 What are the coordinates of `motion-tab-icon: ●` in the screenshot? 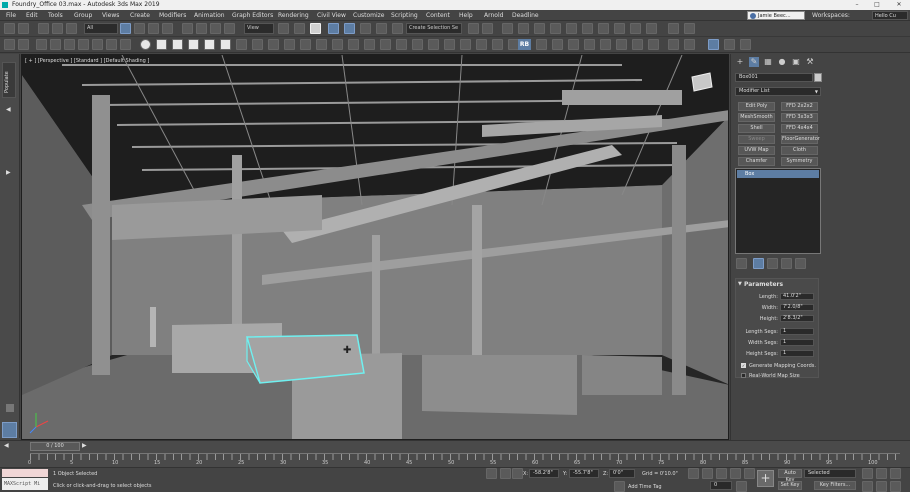 It's located at (782, 62).